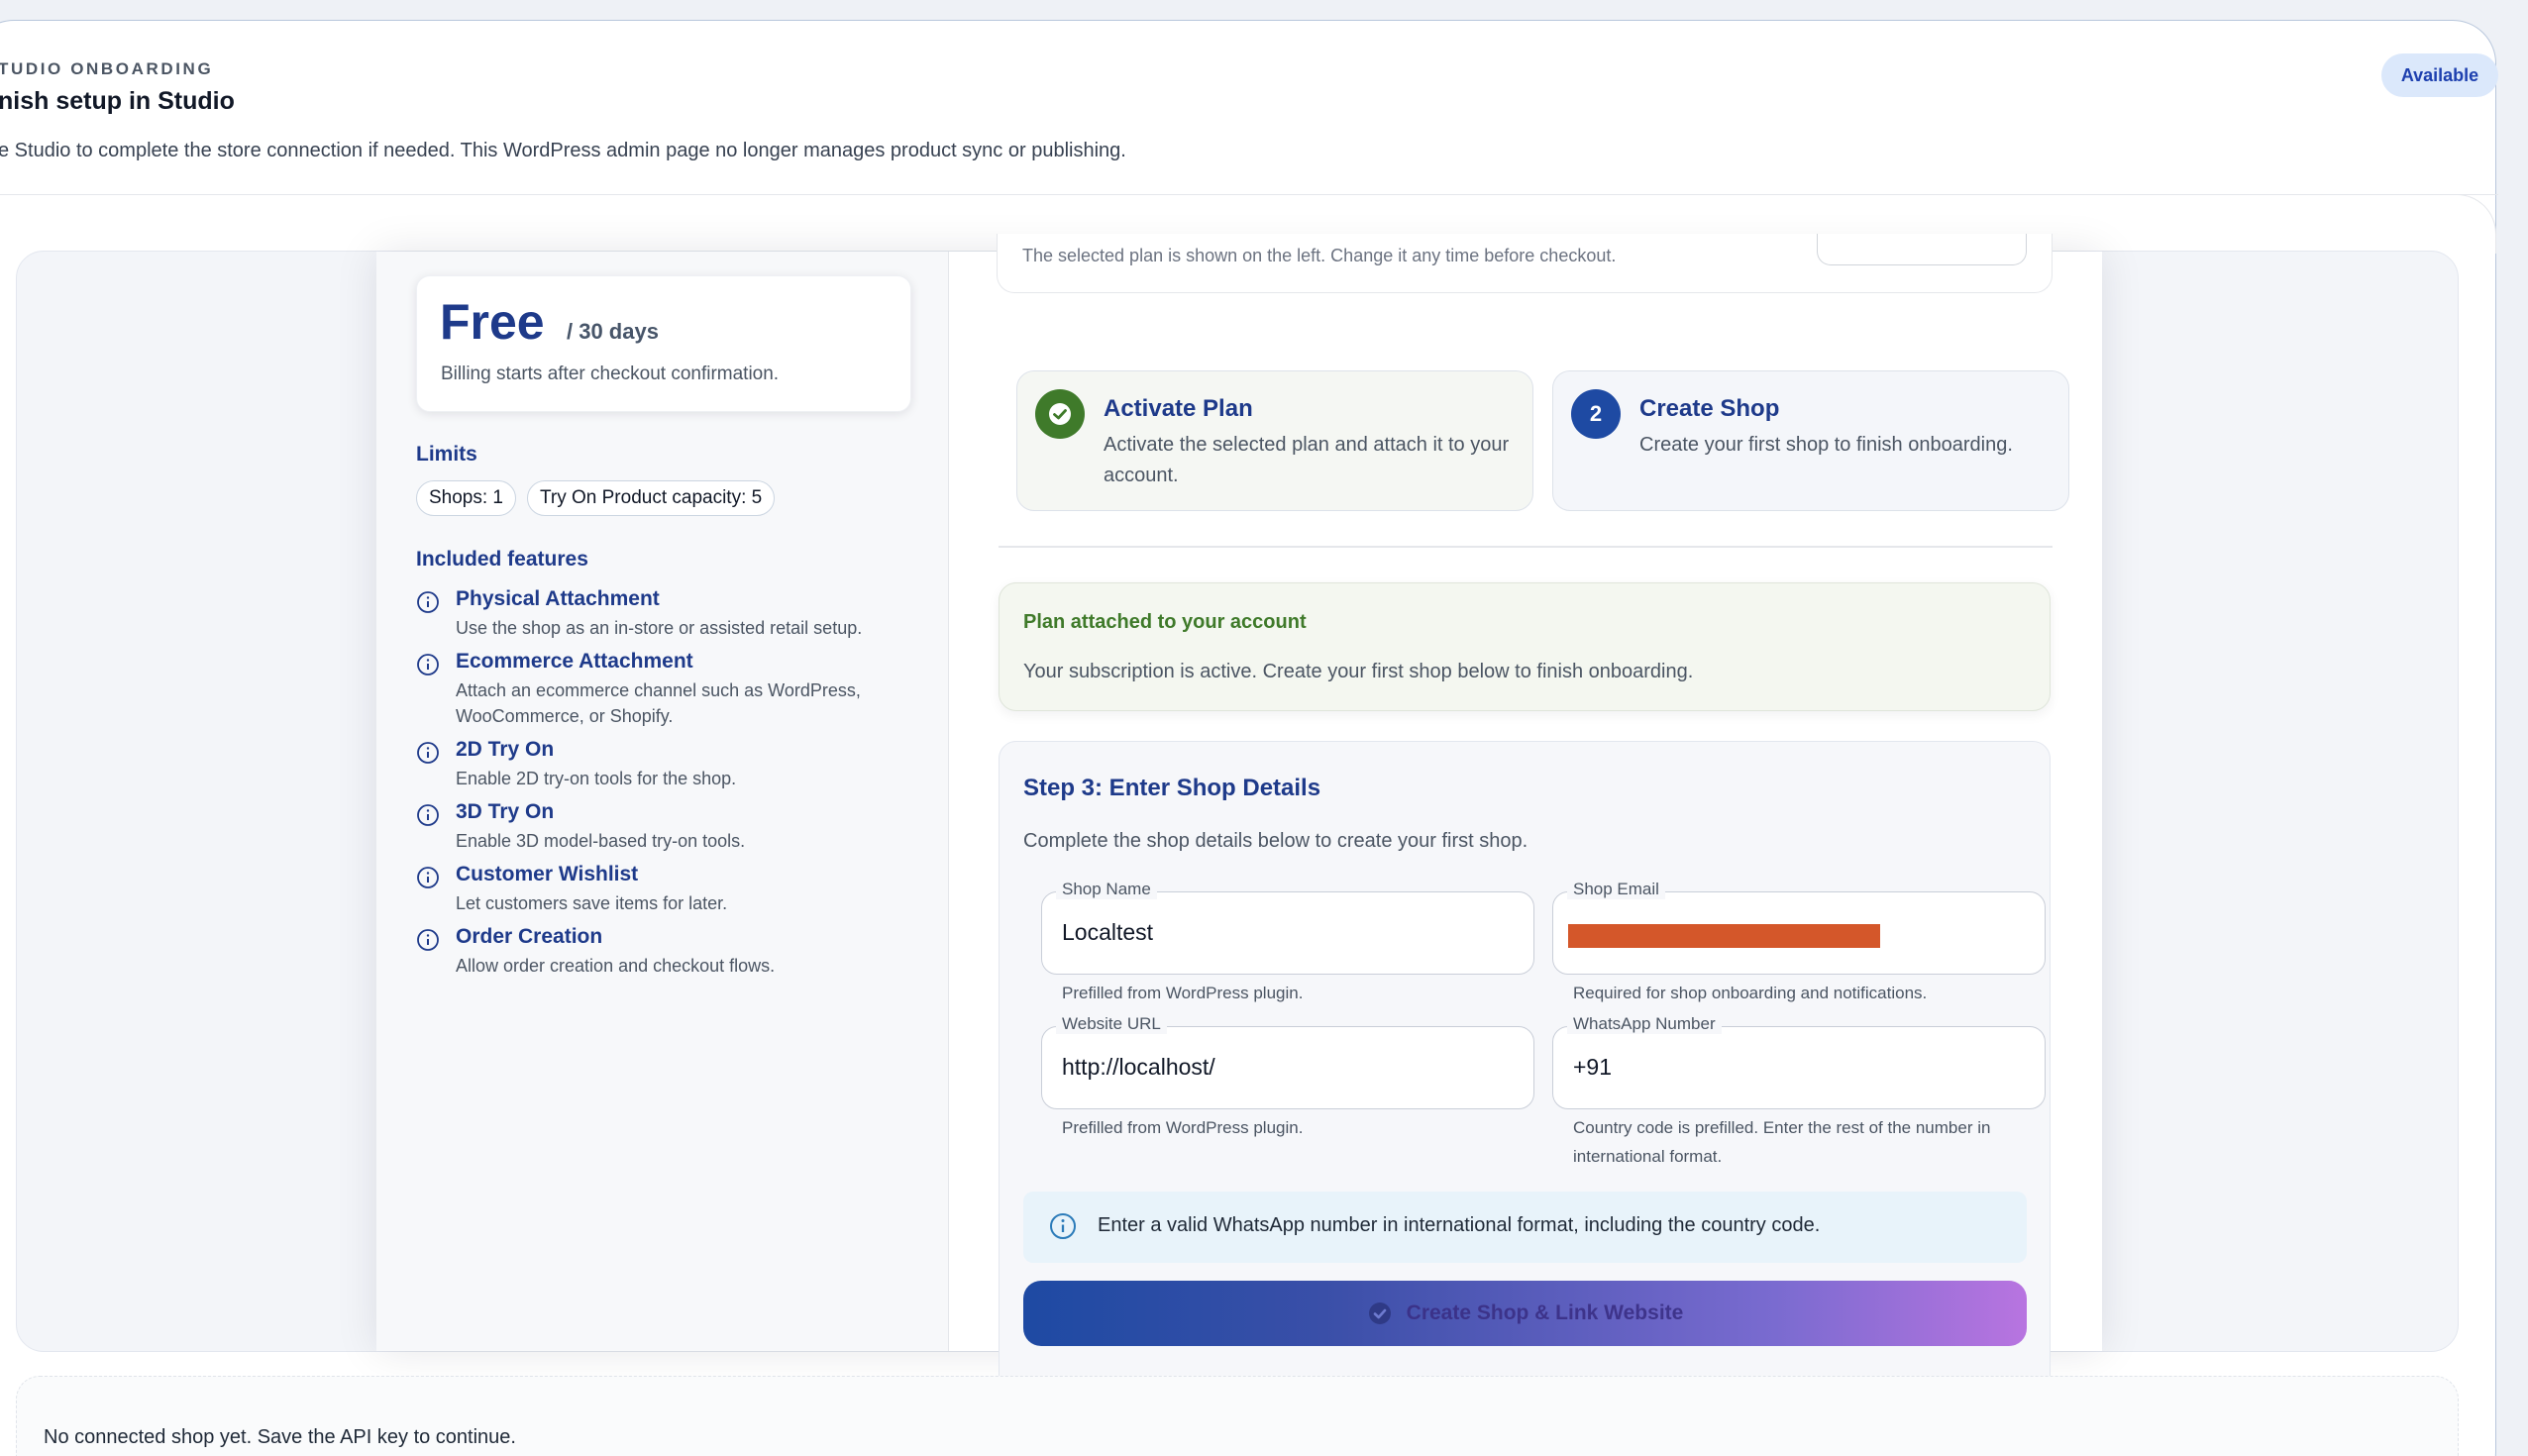  Describe the element at coordinates (1525, 646) in the screenshot. I see `plan-attached-alert` at that location.